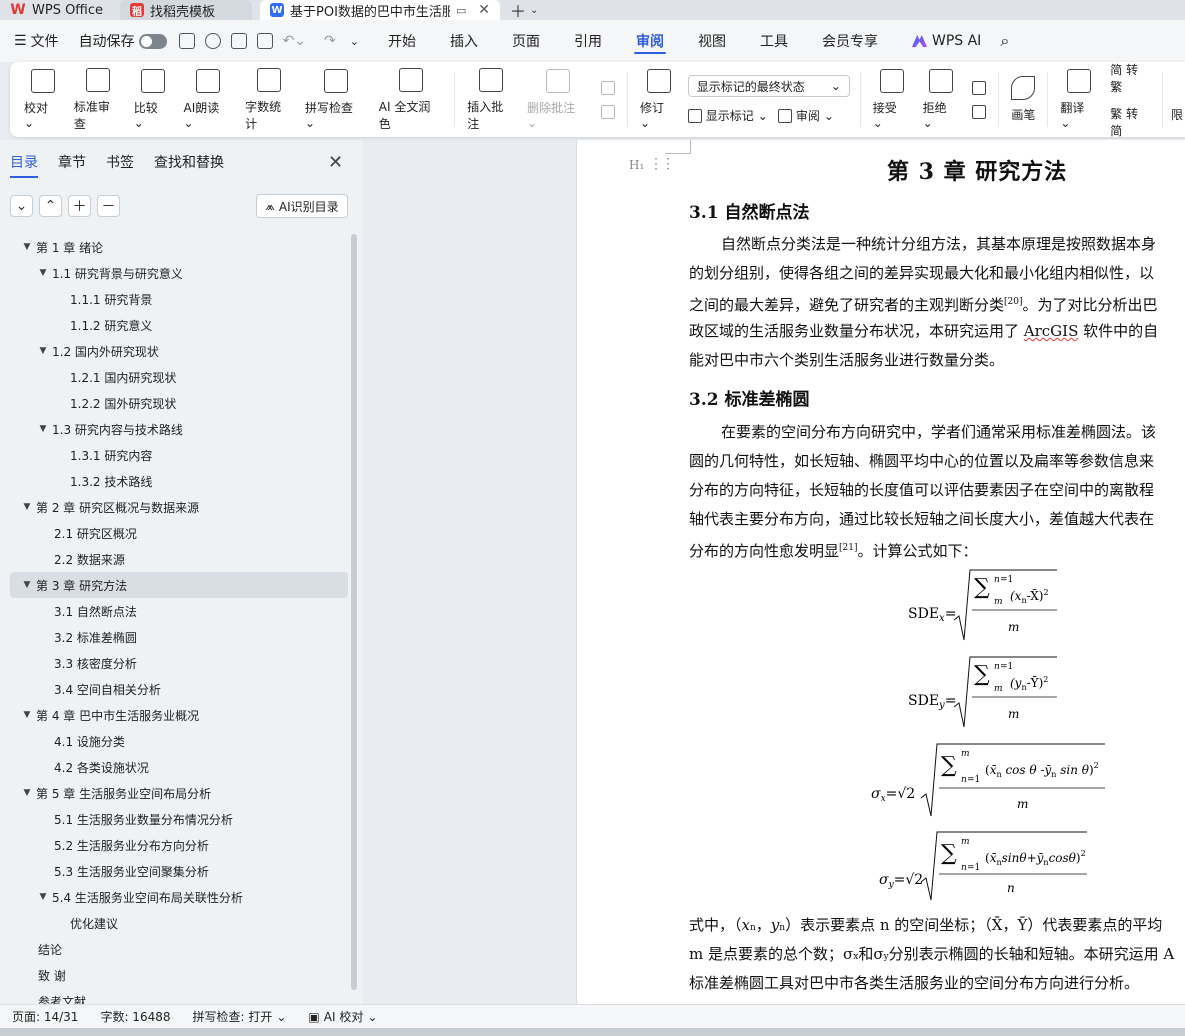 The width and height of the screenshot is (1185, 1036). I want to click on display-mode-select: 显示标记的最终状态 ⌄, so click(768, 86).